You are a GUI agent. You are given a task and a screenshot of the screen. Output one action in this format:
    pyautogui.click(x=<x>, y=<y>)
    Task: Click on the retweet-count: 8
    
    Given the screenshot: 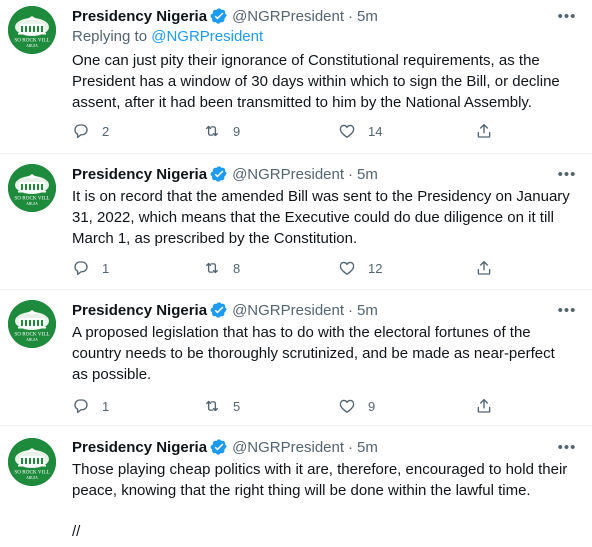 What is the action you would take?
    pyautogui.click(x=237, y=268)
    